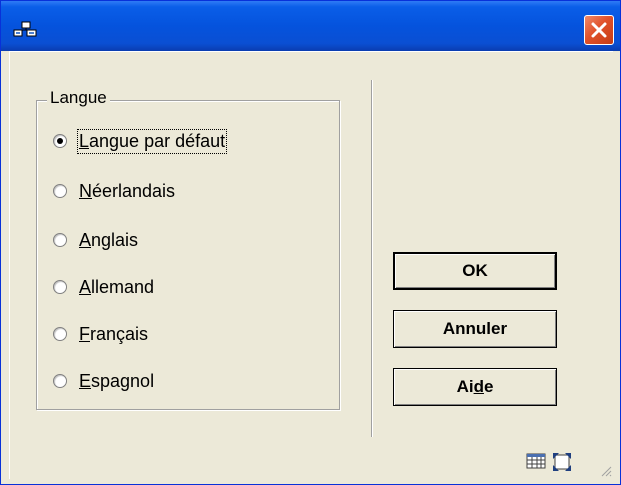 The image size is (621, 485). I want to click on expand-icon, so click(562, 462).